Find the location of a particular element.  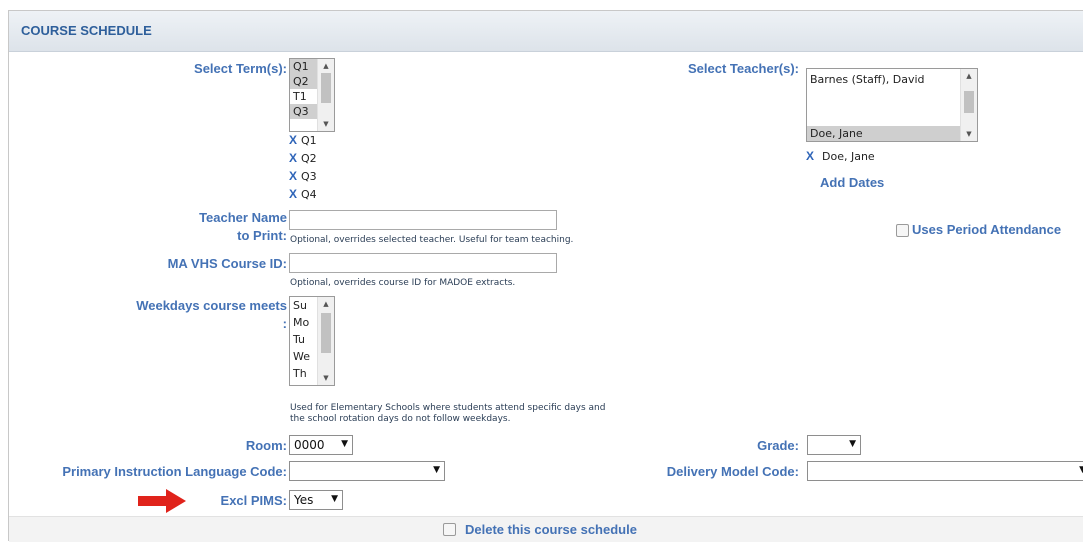

add-dates-link: Add Dates is located at coordinates (852, 182).